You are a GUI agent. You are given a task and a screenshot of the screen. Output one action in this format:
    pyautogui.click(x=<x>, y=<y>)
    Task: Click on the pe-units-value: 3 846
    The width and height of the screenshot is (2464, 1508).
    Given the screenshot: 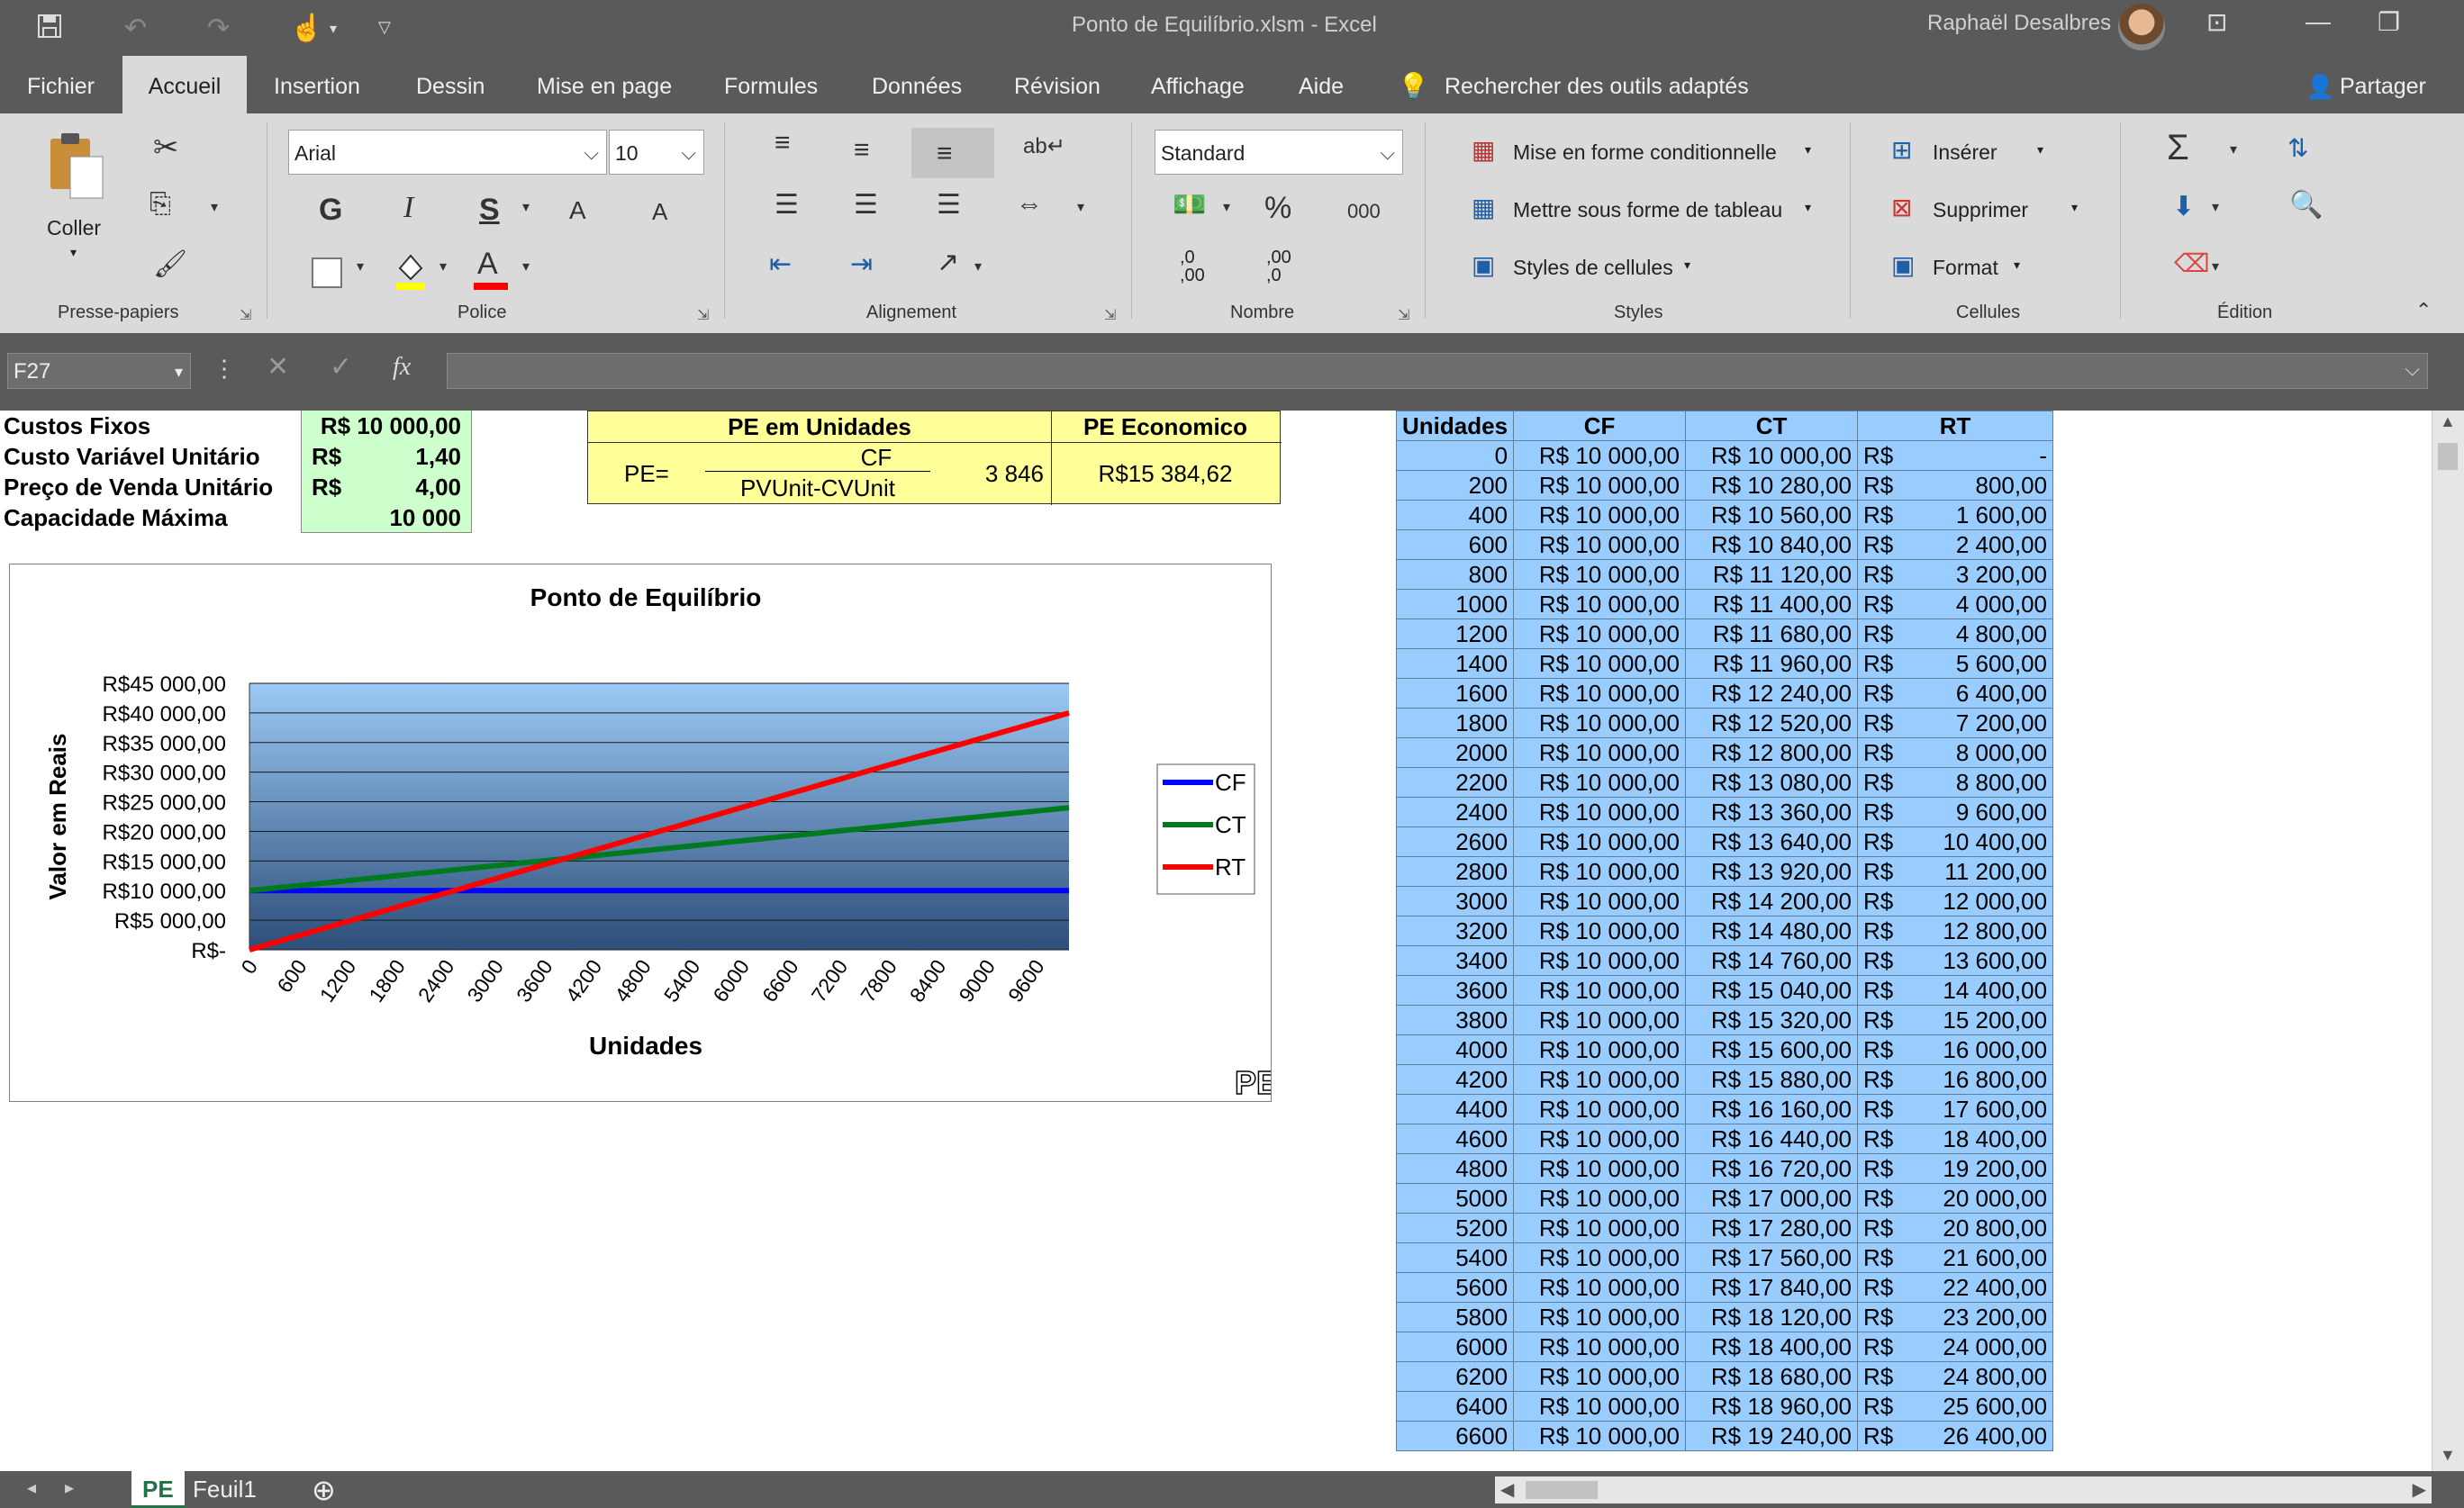 What is the action you would take?
    pyautogui.click(x=987, y=474)
    